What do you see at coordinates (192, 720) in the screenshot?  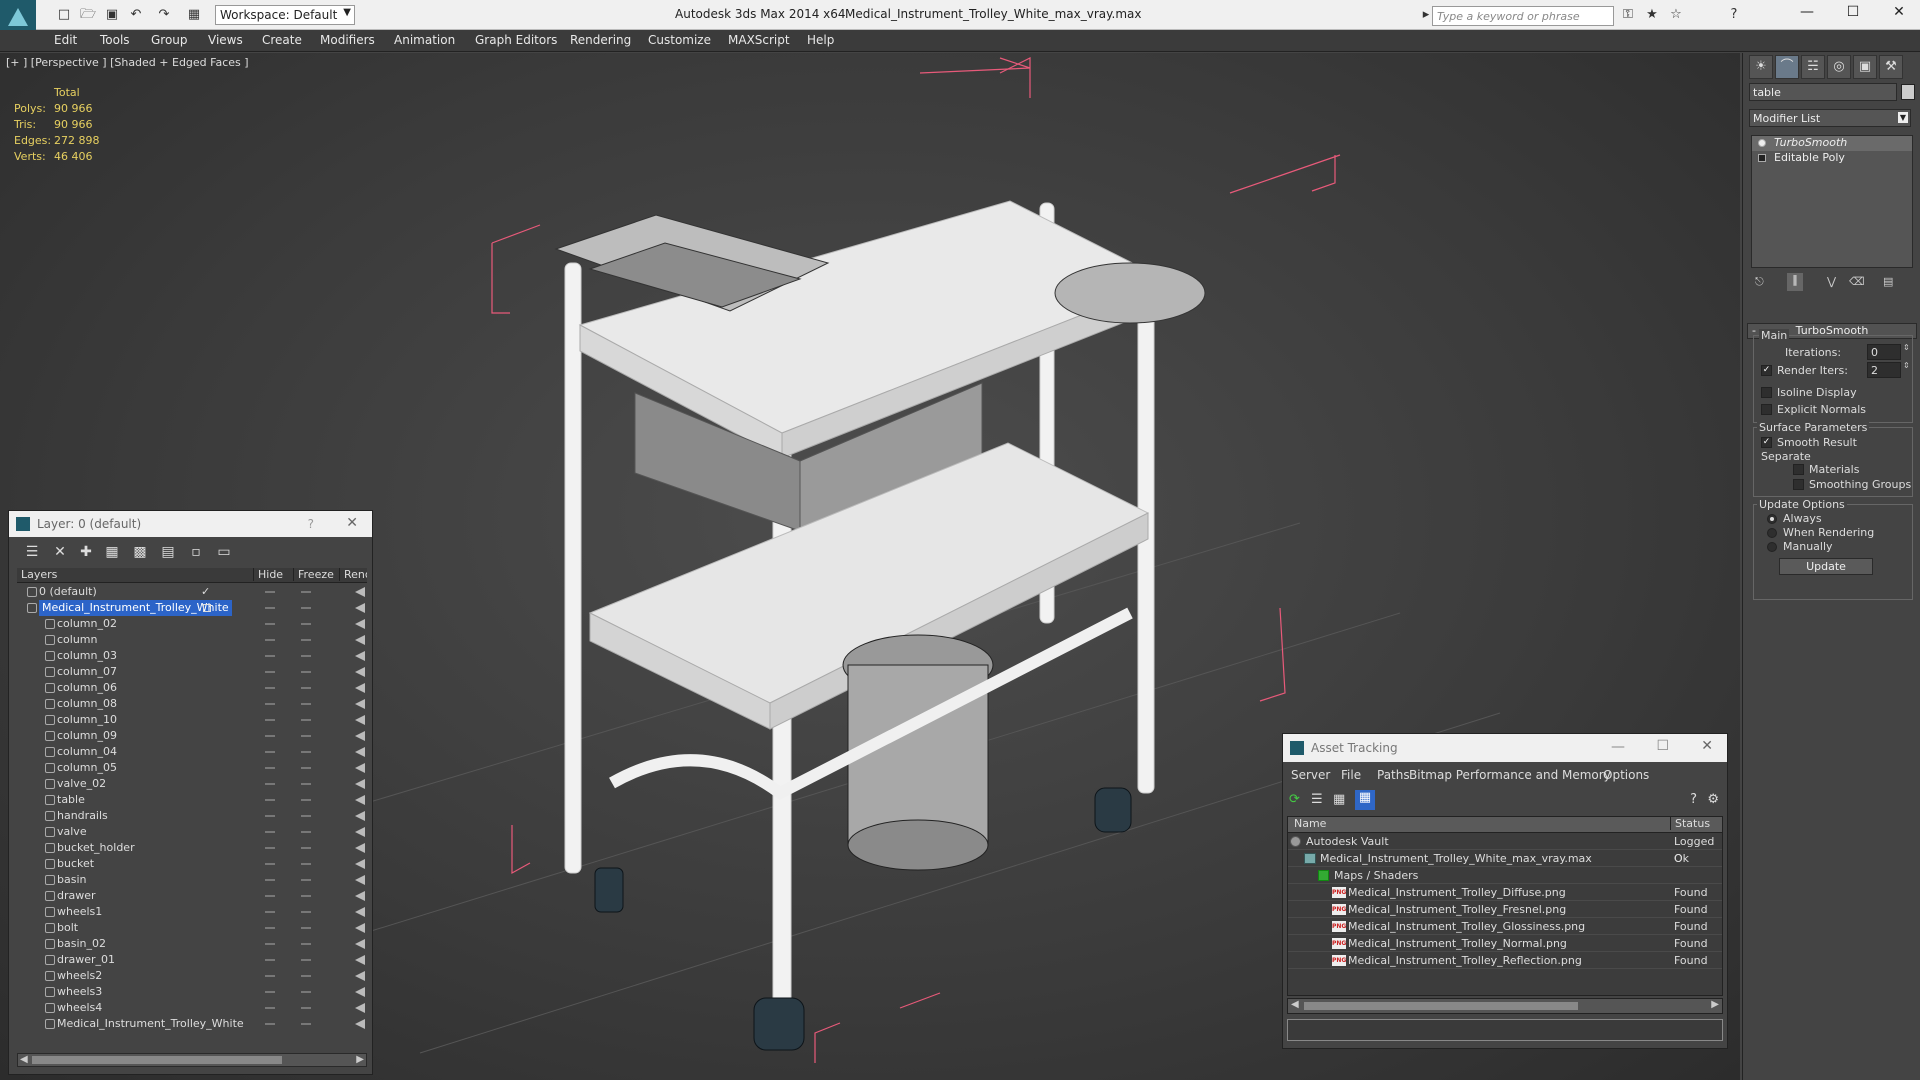 I see `layer-row: column_10` at bounding box center [192, 720].